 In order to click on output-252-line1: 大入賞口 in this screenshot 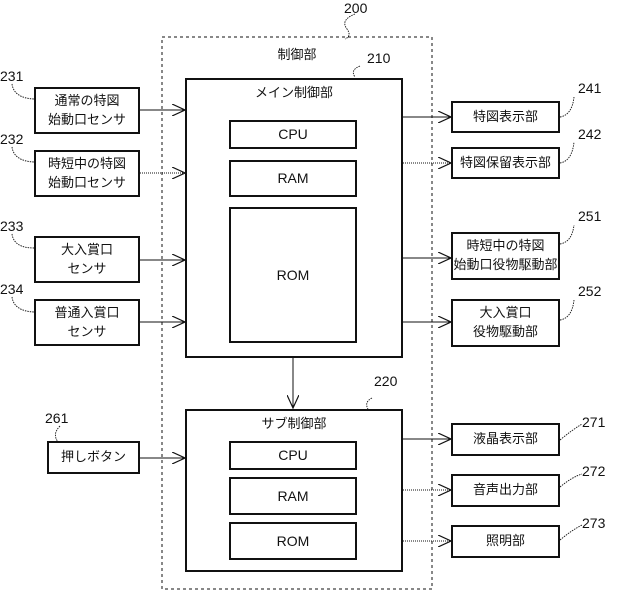, I will do `click(505, 313)`.